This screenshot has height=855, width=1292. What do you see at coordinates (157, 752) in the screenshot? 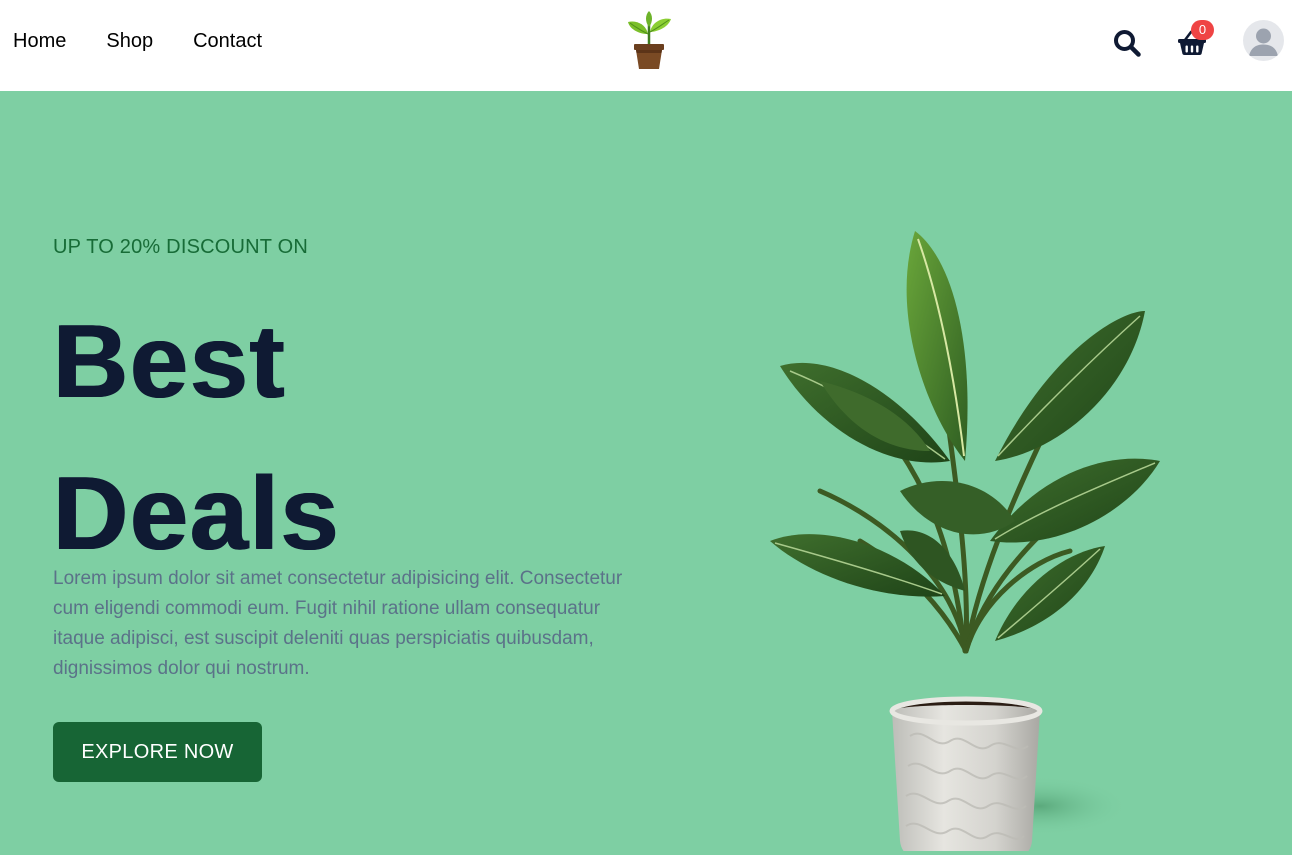
I see `explore-now-button: EXPLORE NOW` at bounding box center [157, 752].